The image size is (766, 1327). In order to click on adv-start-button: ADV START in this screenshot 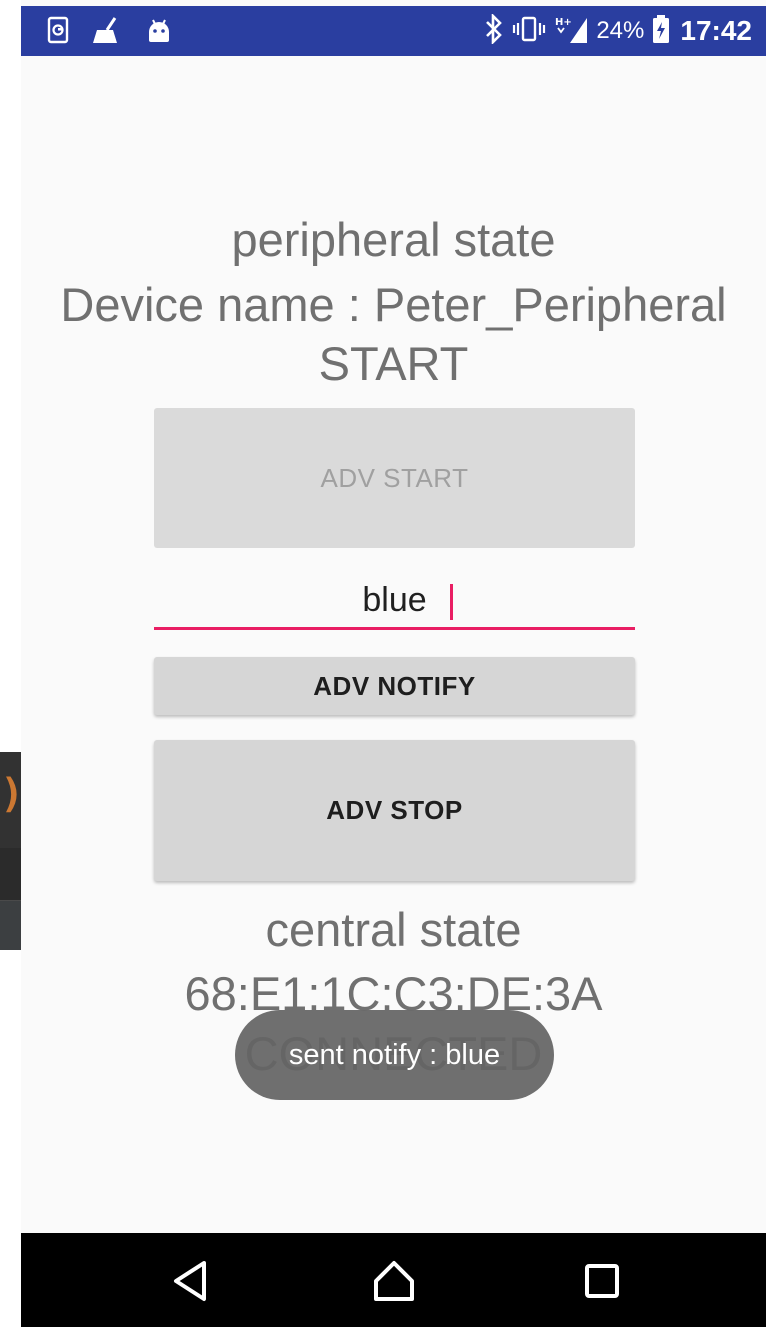, I will do `click(394, 478)`.